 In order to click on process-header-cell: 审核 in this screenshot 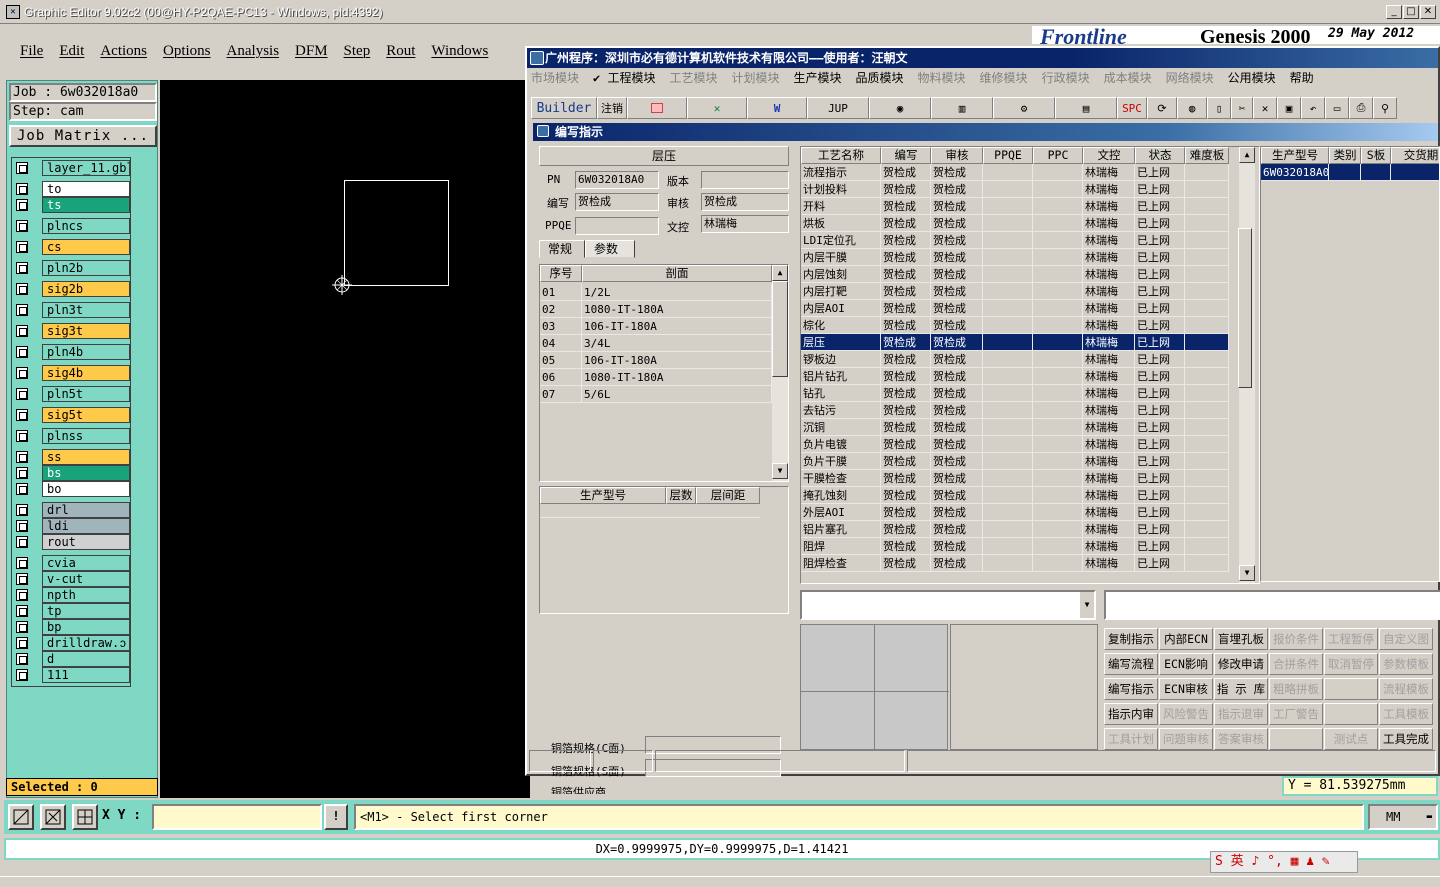, I will do `click(957, 155)`.